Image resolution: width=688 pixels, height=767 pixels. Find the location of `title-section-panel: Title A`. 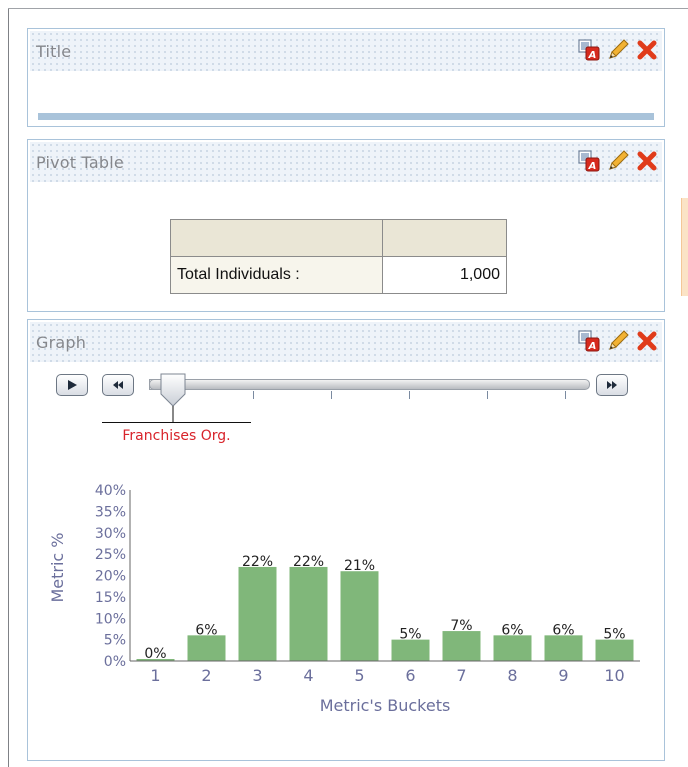

title-section-panel: Title A is located at coordinates (346, 77).